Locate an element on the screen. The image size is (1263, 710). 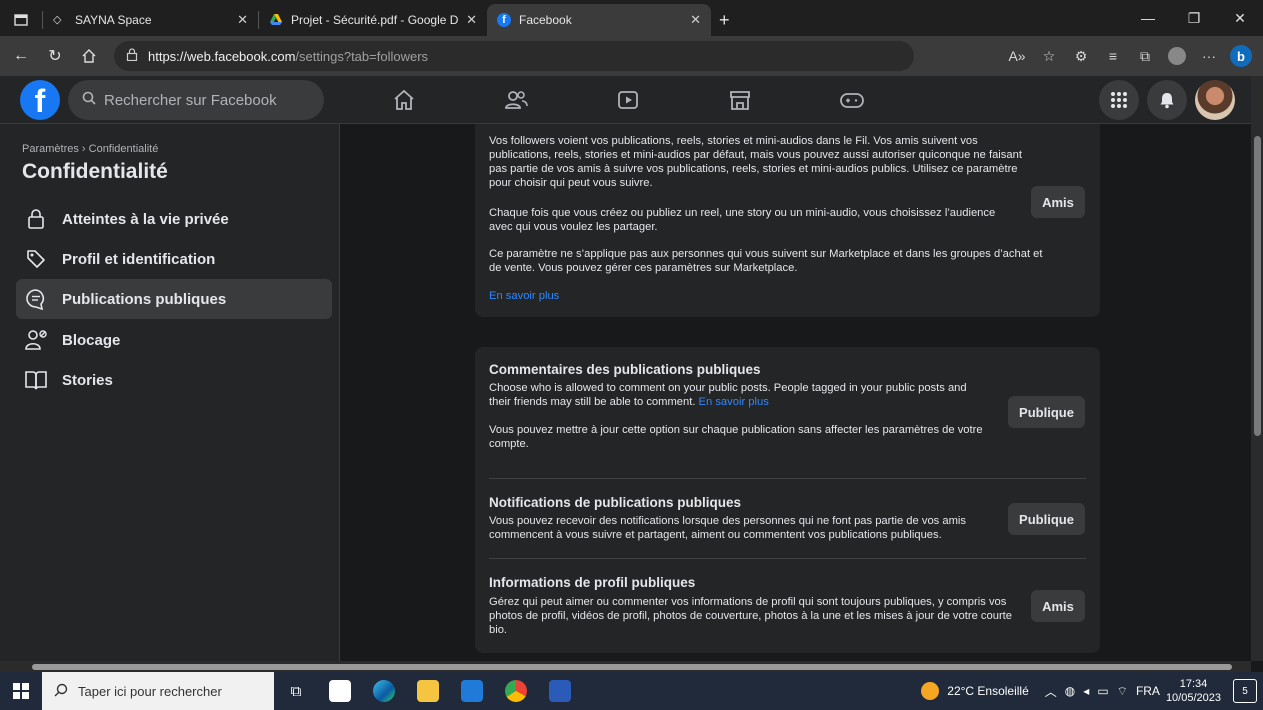
volume-icon: ◂ is located at coordinates (1086, 691).